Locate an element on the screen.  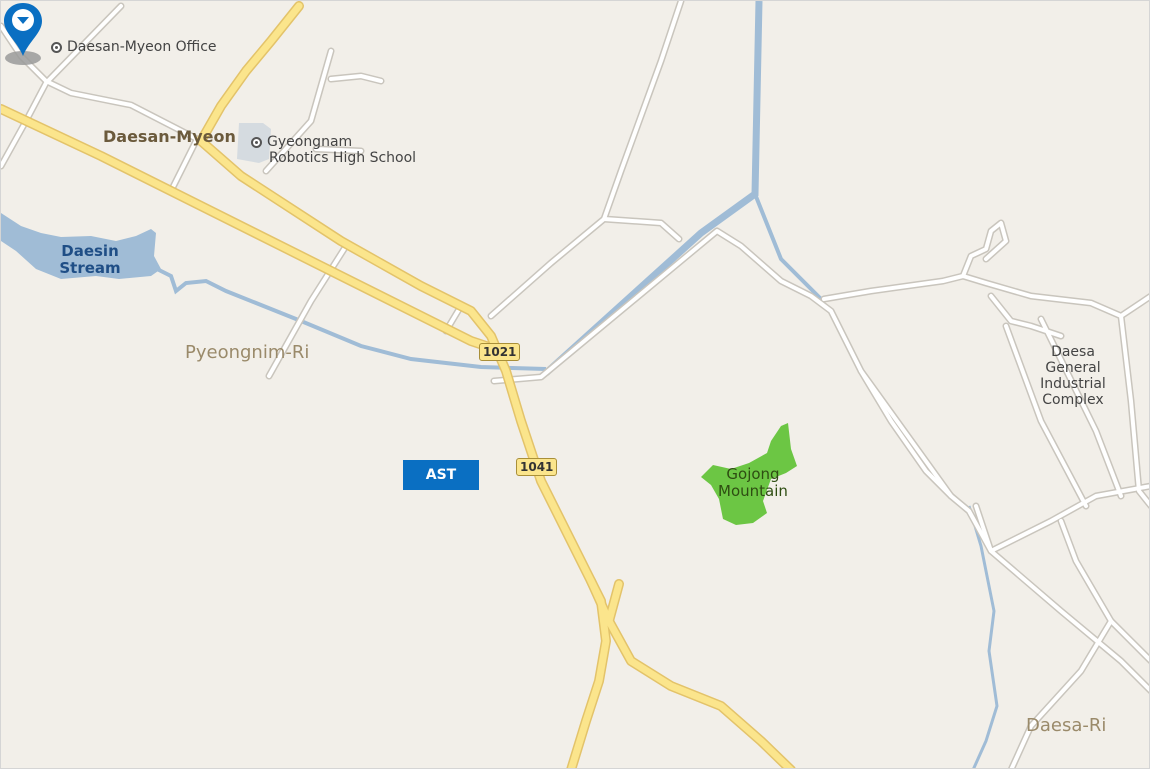
route-shield-1021: 1021 is located at coordinates (500, 352).